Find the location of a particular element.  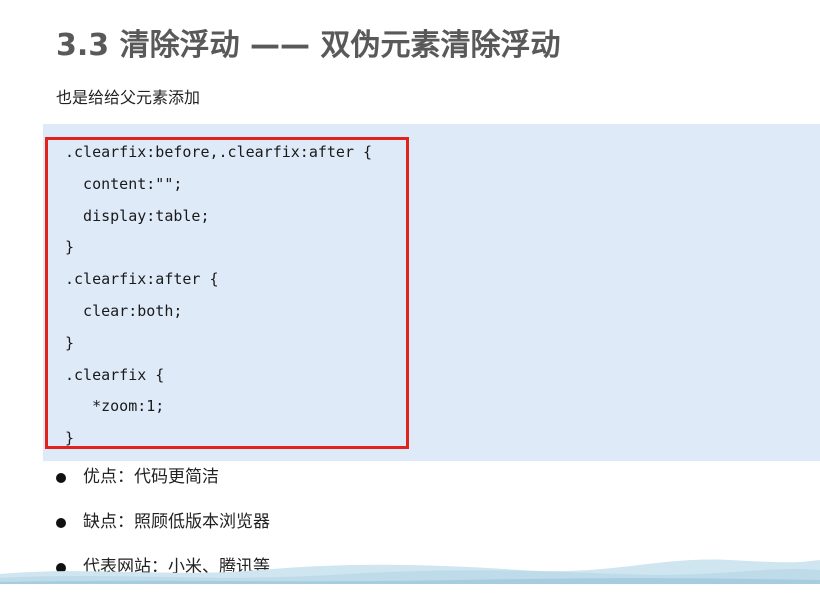

wave-graphic is located at coordinates (410, 571).